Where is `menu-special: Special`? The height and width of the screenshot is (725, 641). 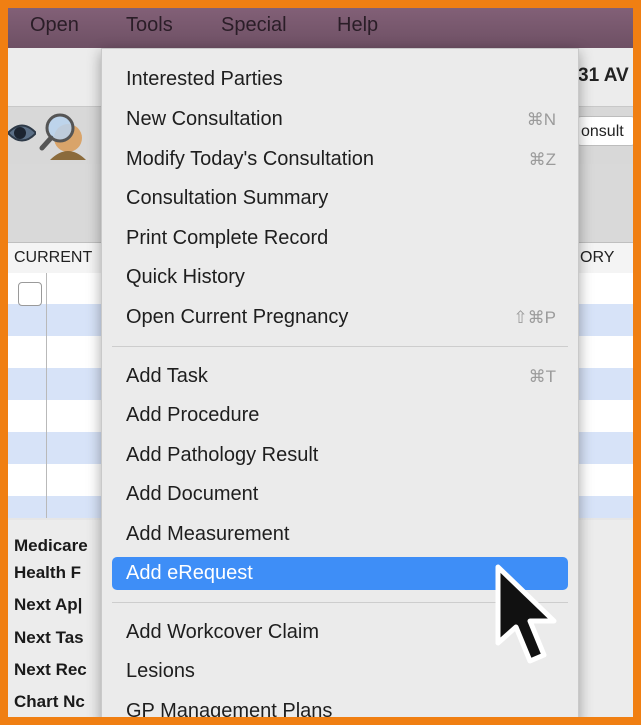
menu-special: Special is located at coordinates (254, 25).